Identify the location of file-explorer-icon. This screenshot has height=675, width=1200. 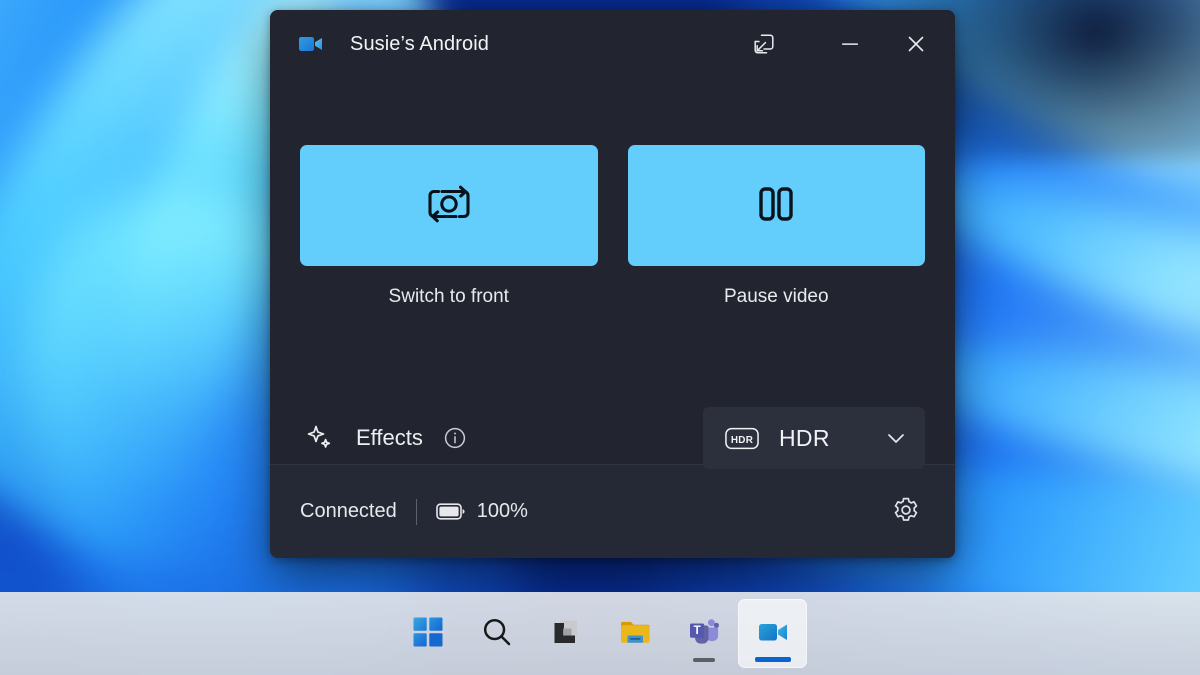
(635, 633).